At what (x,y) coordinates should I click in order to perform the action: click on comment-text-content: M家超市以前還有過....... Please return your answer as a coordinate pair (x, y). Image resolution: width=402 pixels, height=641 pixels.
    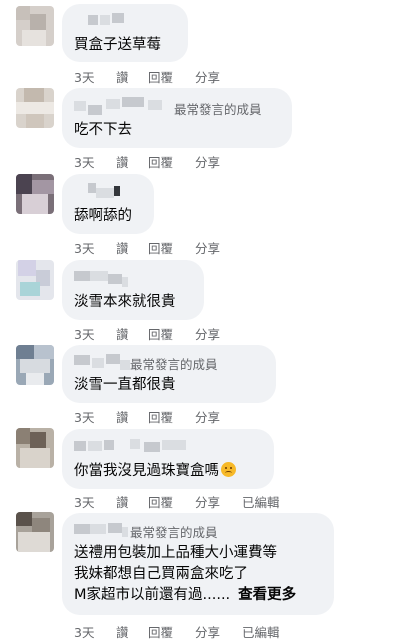
    Looking at the image, I should click on (152, 595).